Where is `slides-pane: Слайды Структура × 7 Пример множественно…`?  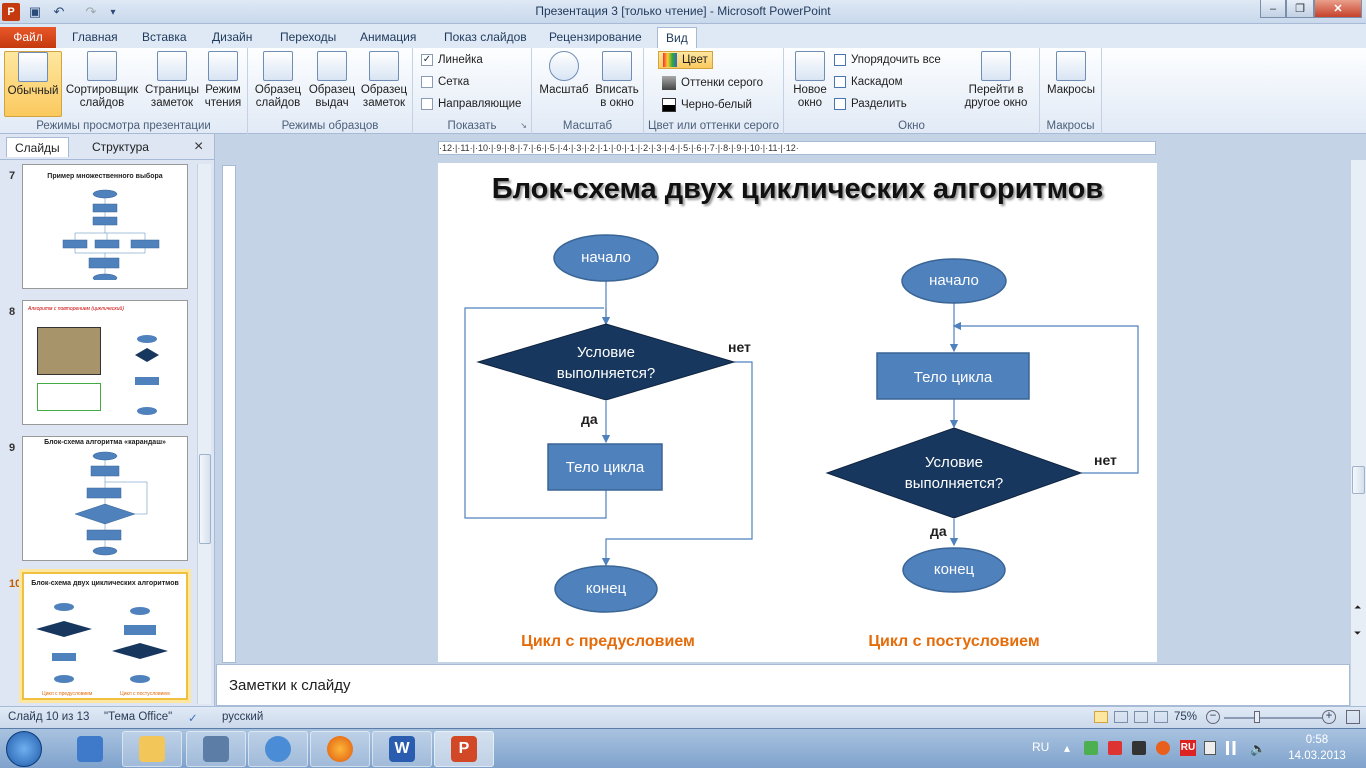
slides-pane: Слайды Структура × 7 Пример множественно… is located at coordinates (107, 420).